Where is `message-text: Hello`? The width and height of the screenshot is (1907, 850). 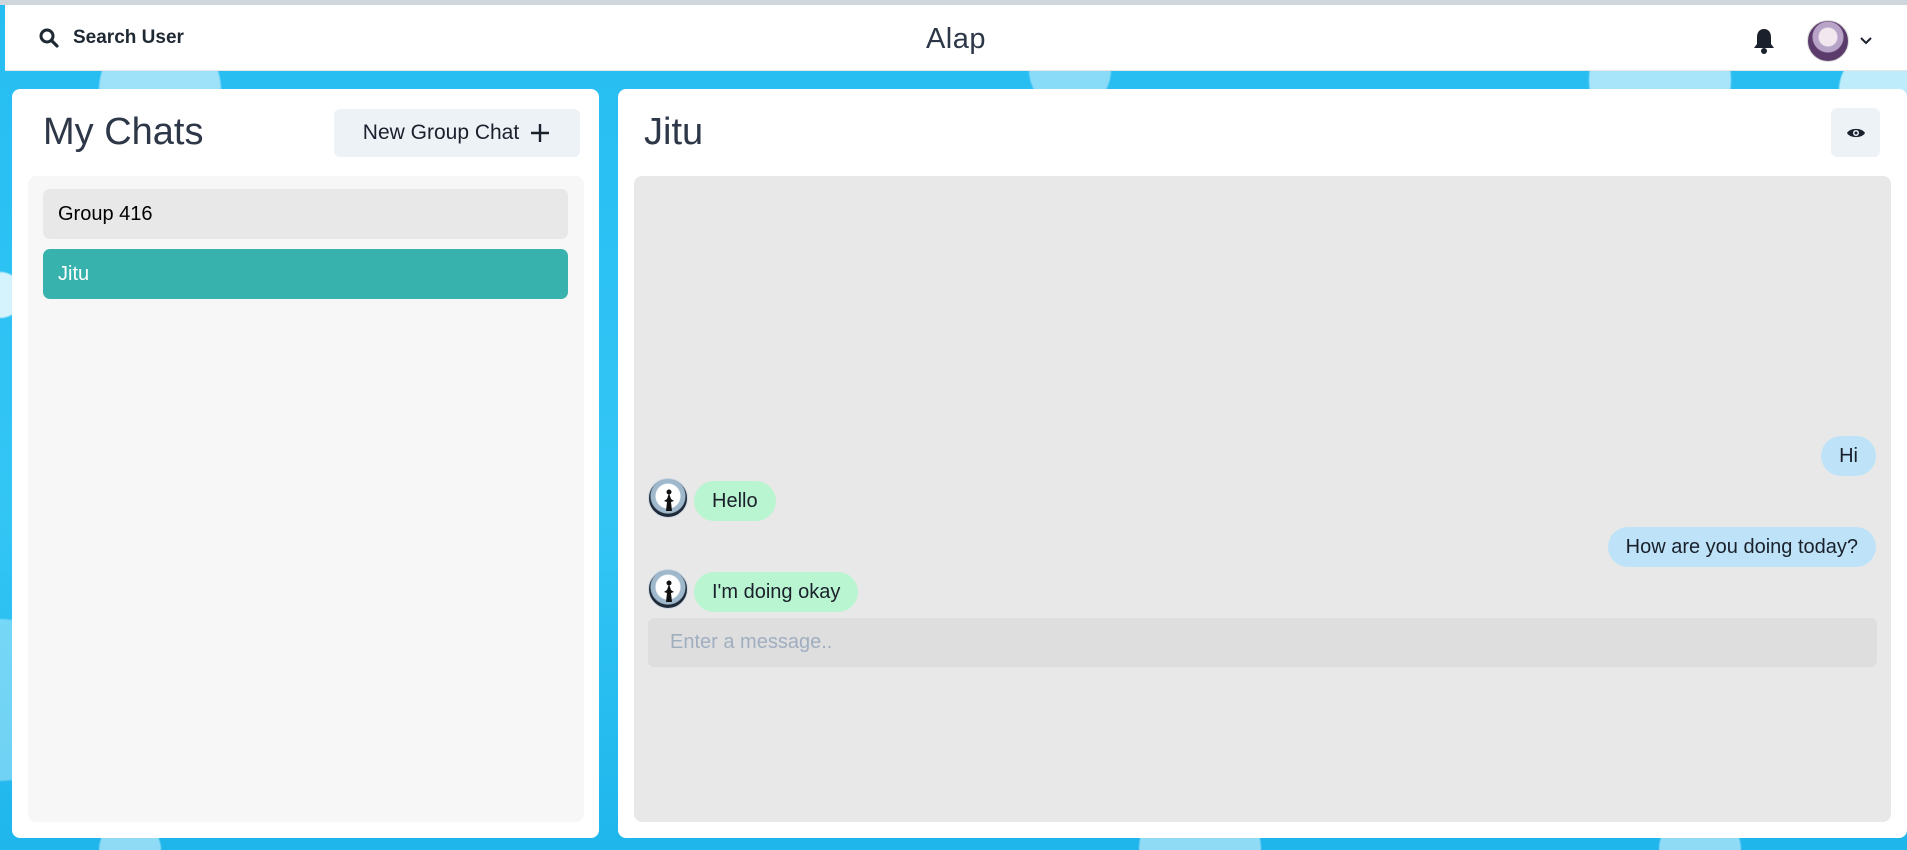
message-text: Hello is located at coordinates (735, 500).